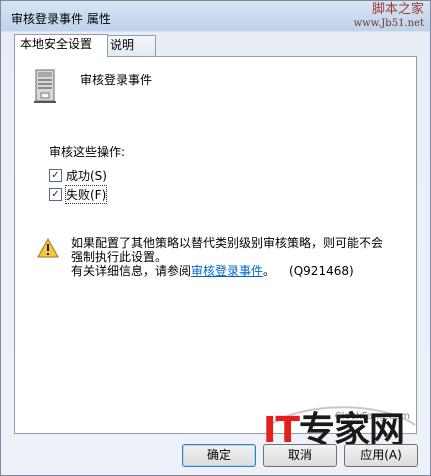  I want to click on warning-line-3: 有关详细信息，请参阅审核登录事件。 (Q921468), so click(236, 271).